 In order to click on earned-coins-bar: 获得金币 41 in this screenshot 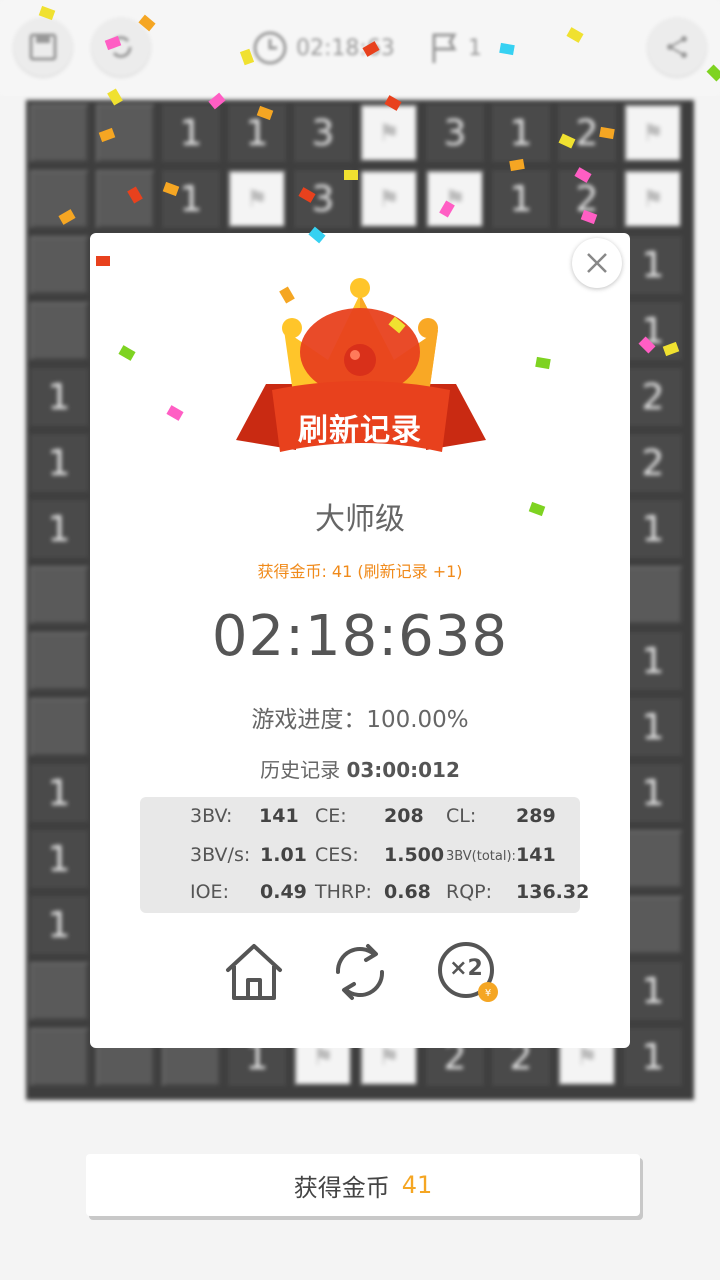, I will do `click(363, 1185)`.